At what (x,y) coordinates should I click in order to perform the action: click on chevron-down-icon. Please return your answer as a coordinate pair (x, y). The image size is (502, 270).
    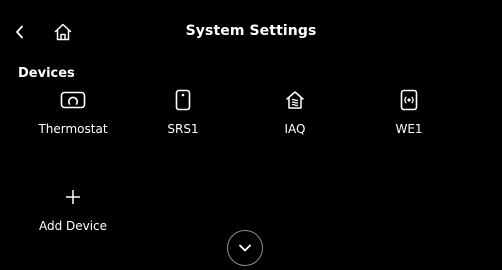
    Looking at the image, I should click on (245, 248).